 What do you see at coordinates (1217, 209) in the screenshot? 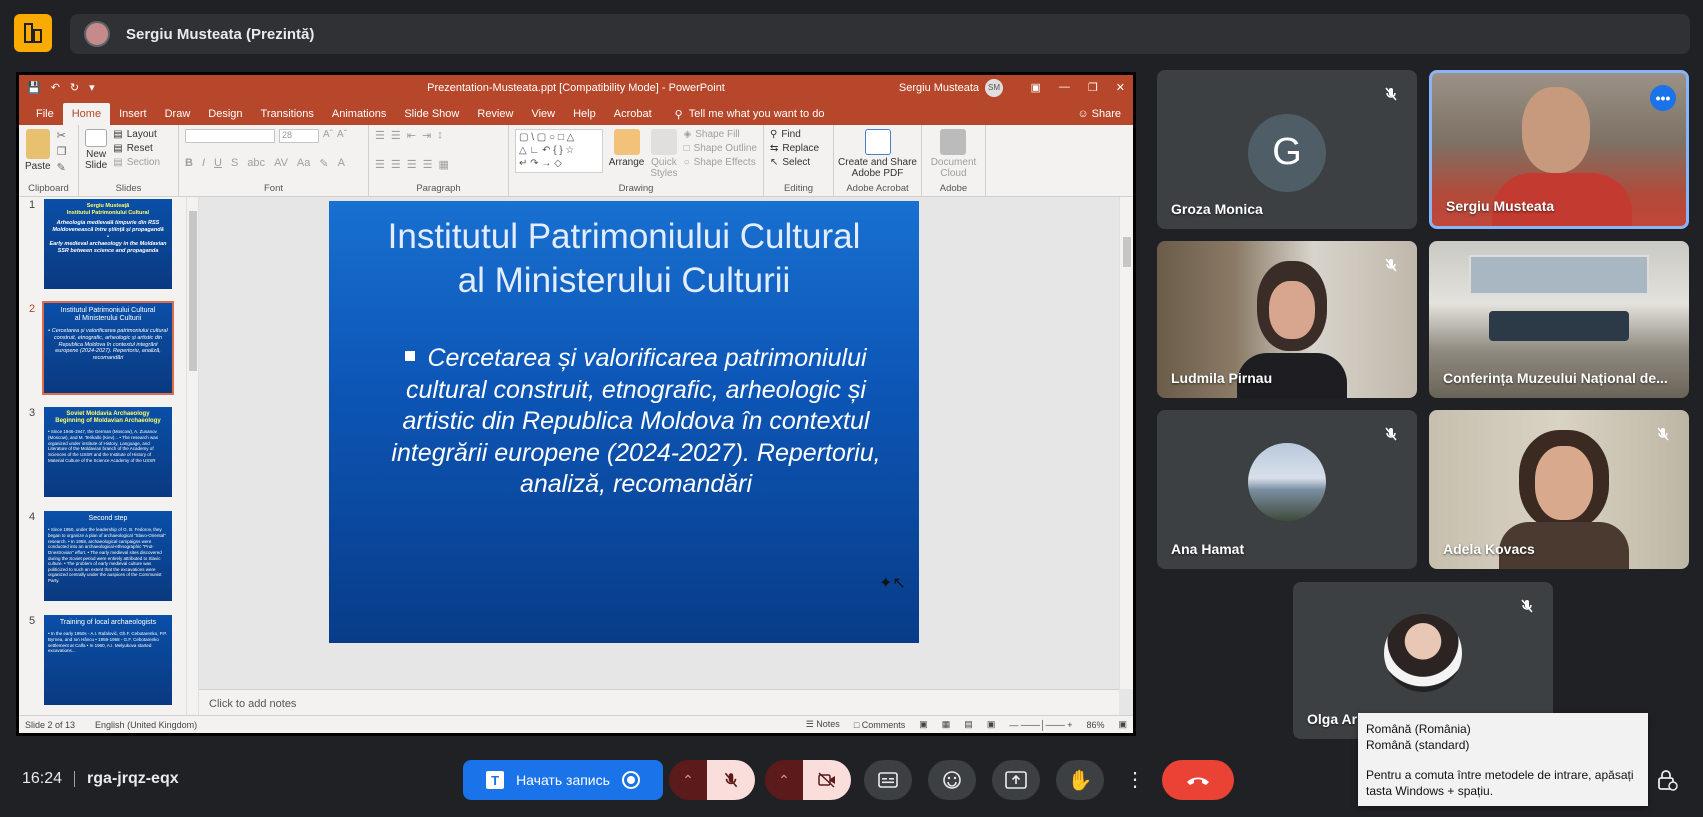
I see `participant-name: Groza Monica` at bounding box center [1217, 209].